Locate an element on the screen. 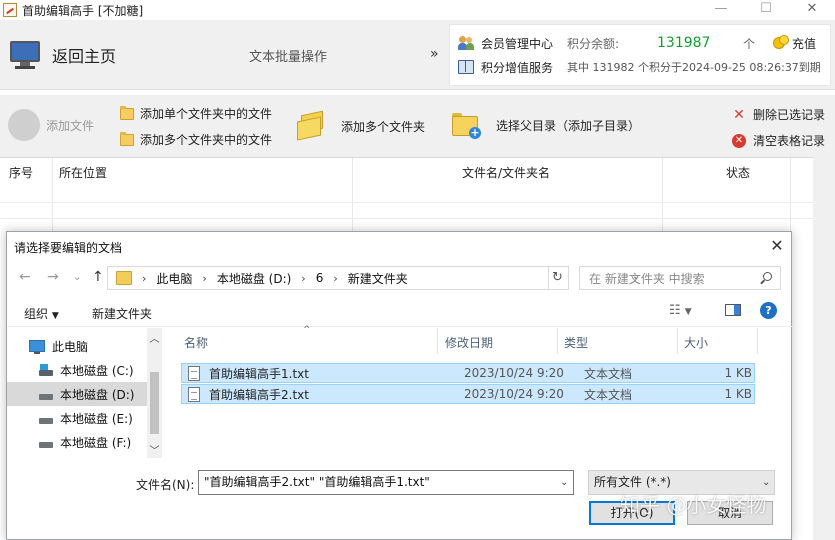  nav-item-label: 本地磁盘 (D:) is located at coordinates (97, 394).